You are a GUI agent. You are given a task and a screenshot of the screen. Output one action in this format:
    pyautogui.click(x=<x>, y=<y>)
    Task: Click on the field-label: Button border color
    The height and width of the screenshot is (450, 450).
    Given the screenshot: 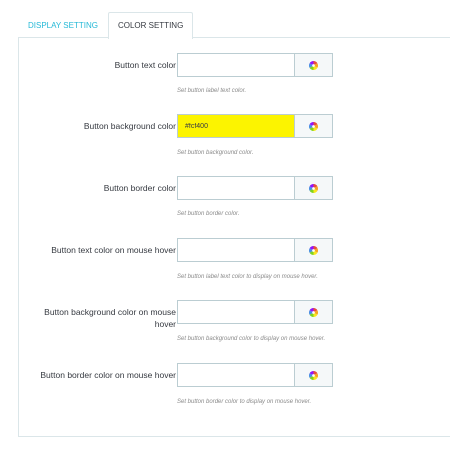 What is the action you would take?
    pyautogui.click(x=139, y=188)
    